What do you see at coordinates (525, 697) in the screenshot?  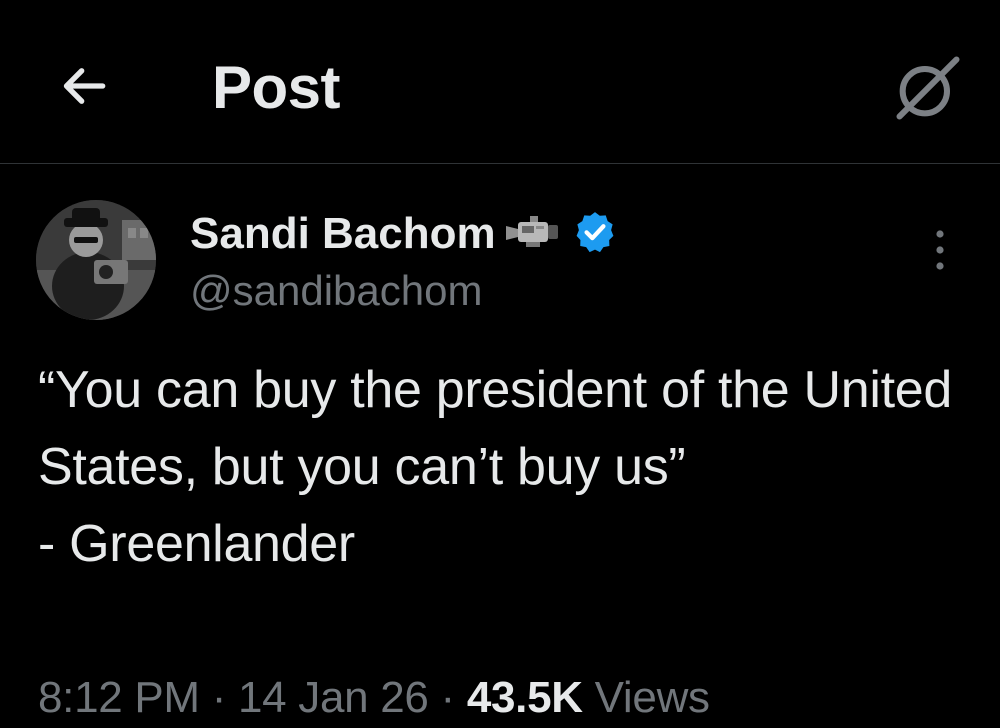 I see `views-count: 43.5K` at bounding box center [525, 697].